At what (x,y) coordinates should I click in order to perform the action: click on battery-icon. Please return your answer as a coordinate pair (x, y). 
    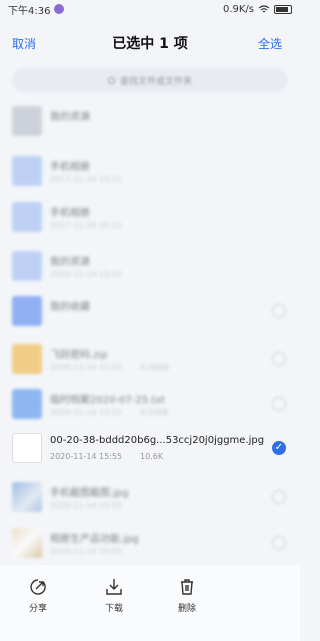
    Looking at the image, I should click on (283, 9).